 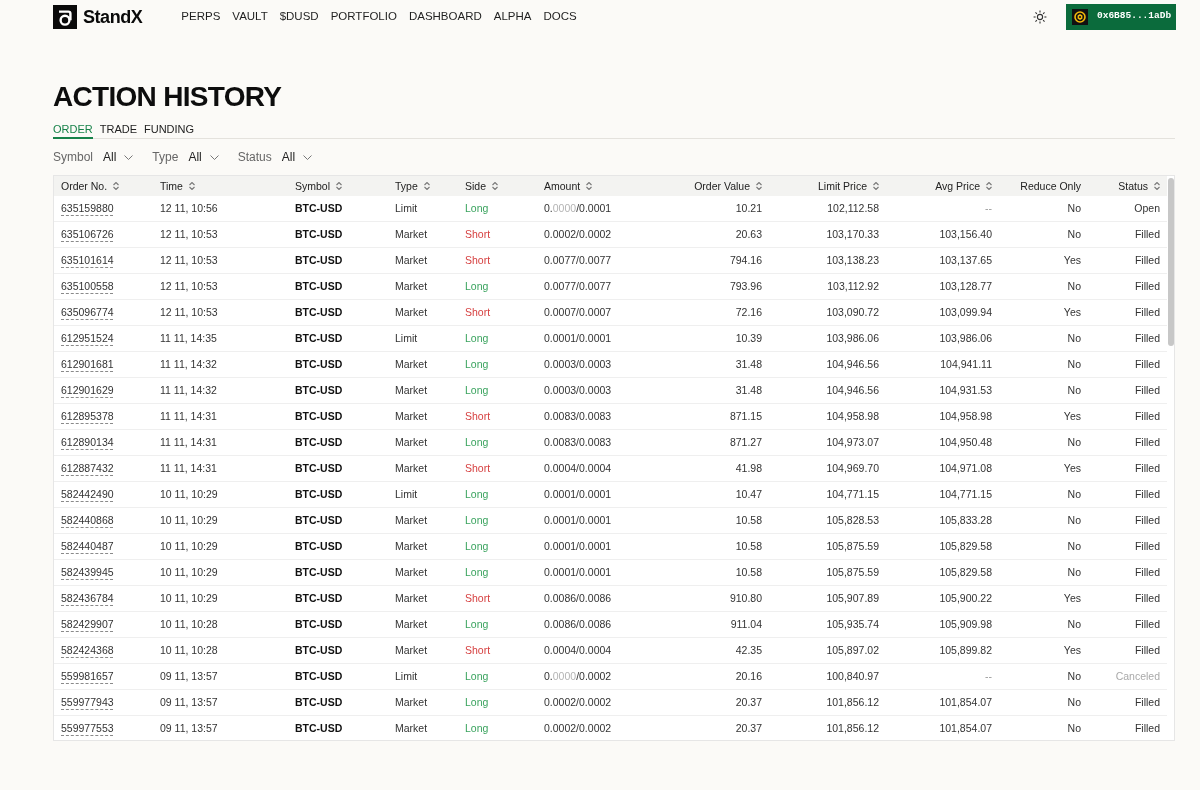 What do you see at coordinates (90, 186) in the screenshot?
I see `column-header: Order No.` at bounding box center [90, 186].